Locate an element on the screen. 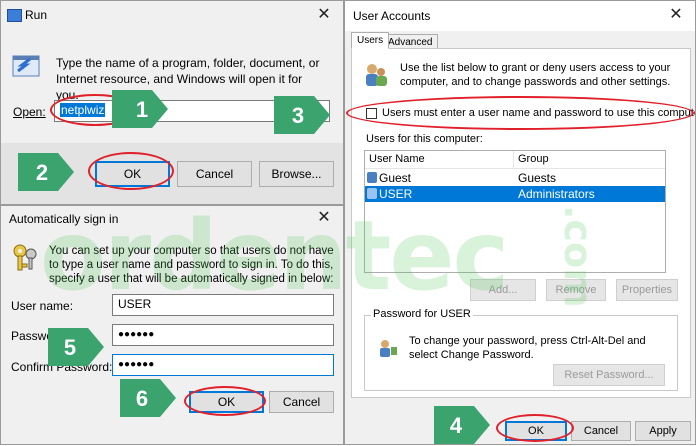 The height and width of the screenshot is (446, 696). auto-cancel-button: Cancel is located at coordinates (301, 402).